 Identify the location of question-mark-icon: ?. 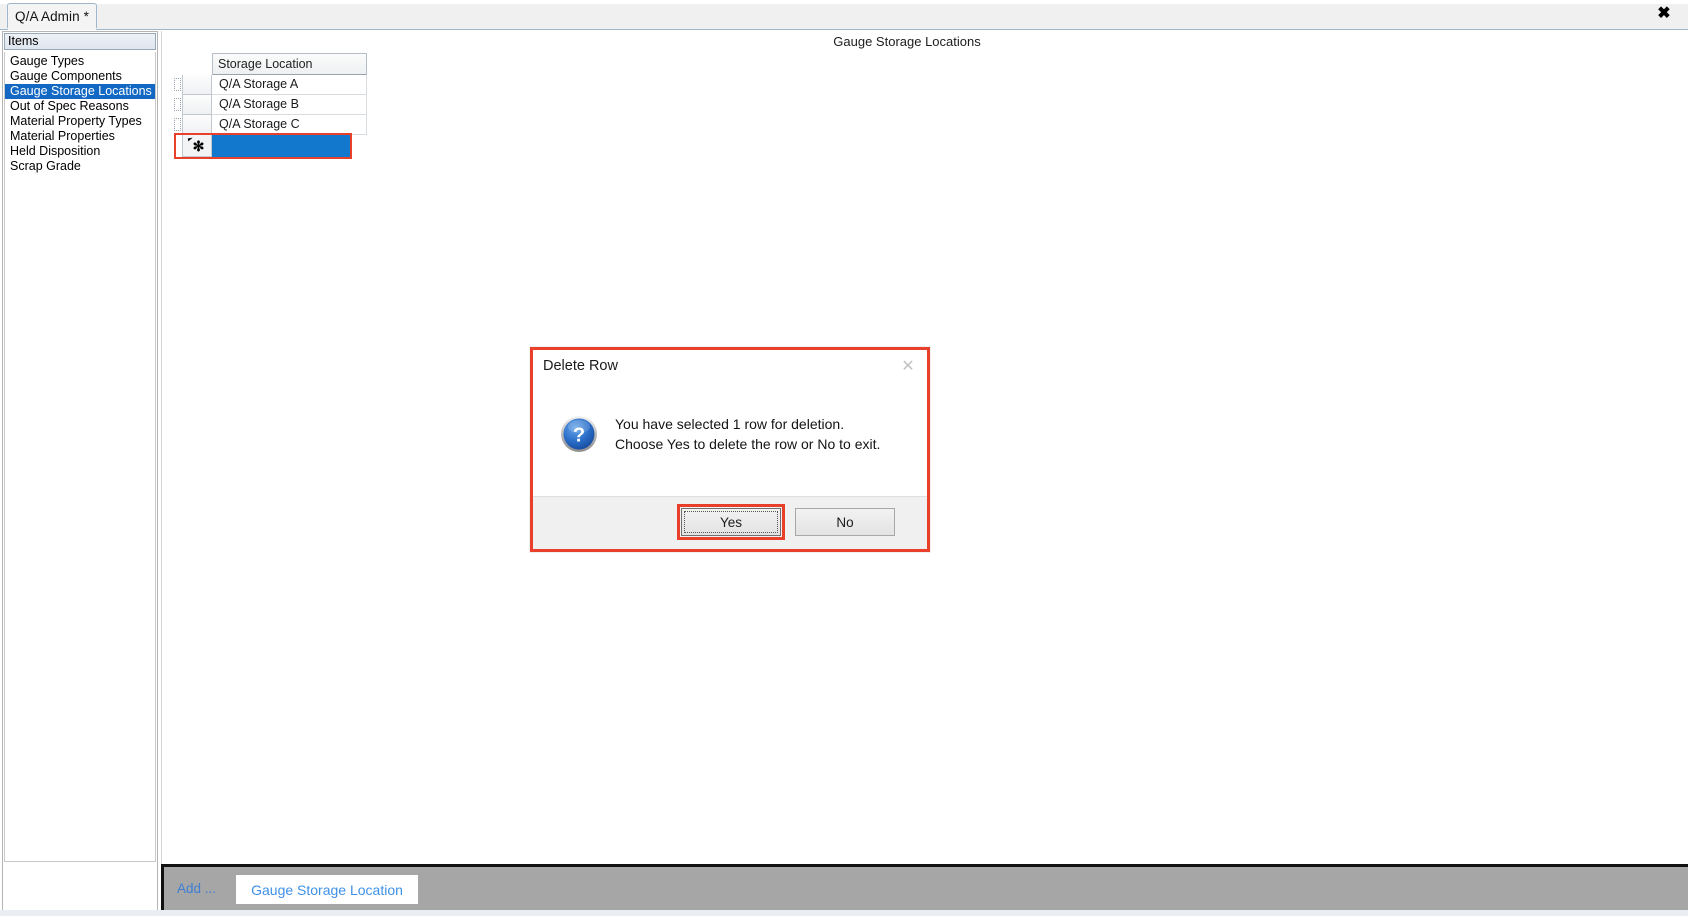
(579, 434).